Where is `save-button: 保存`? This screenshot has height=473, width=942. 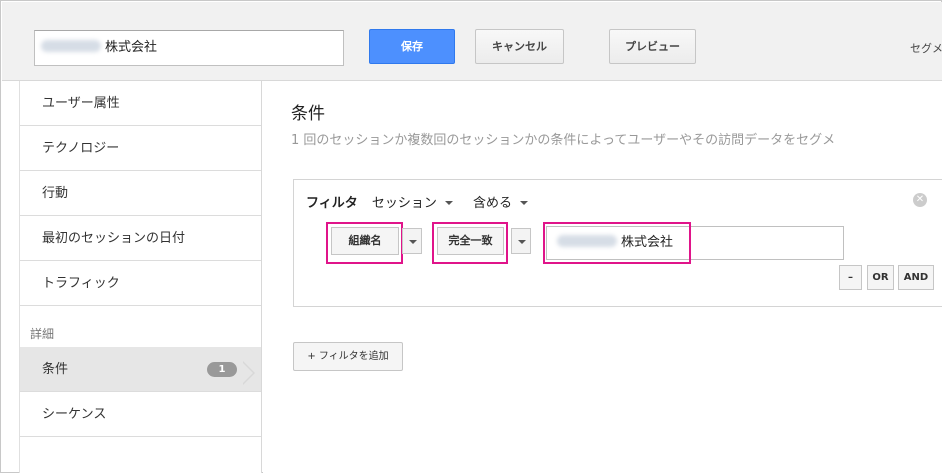
save-button: 保存 is located at coordinates (412, 46).